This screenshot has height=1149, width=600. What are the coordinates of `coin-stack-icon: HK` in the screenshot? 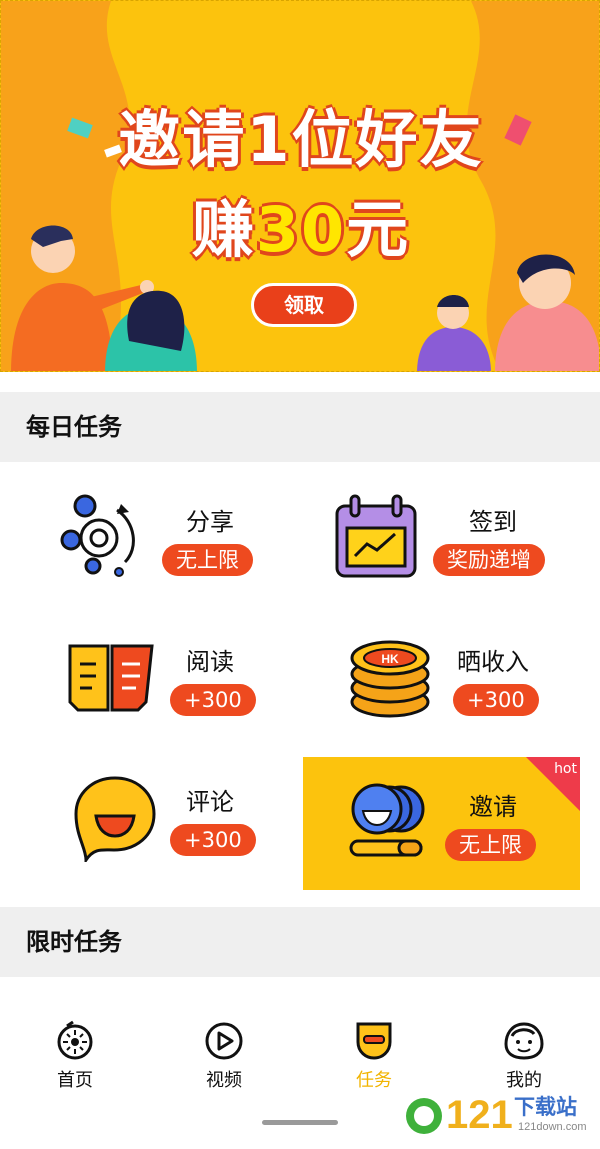 It's located at (390, 679).